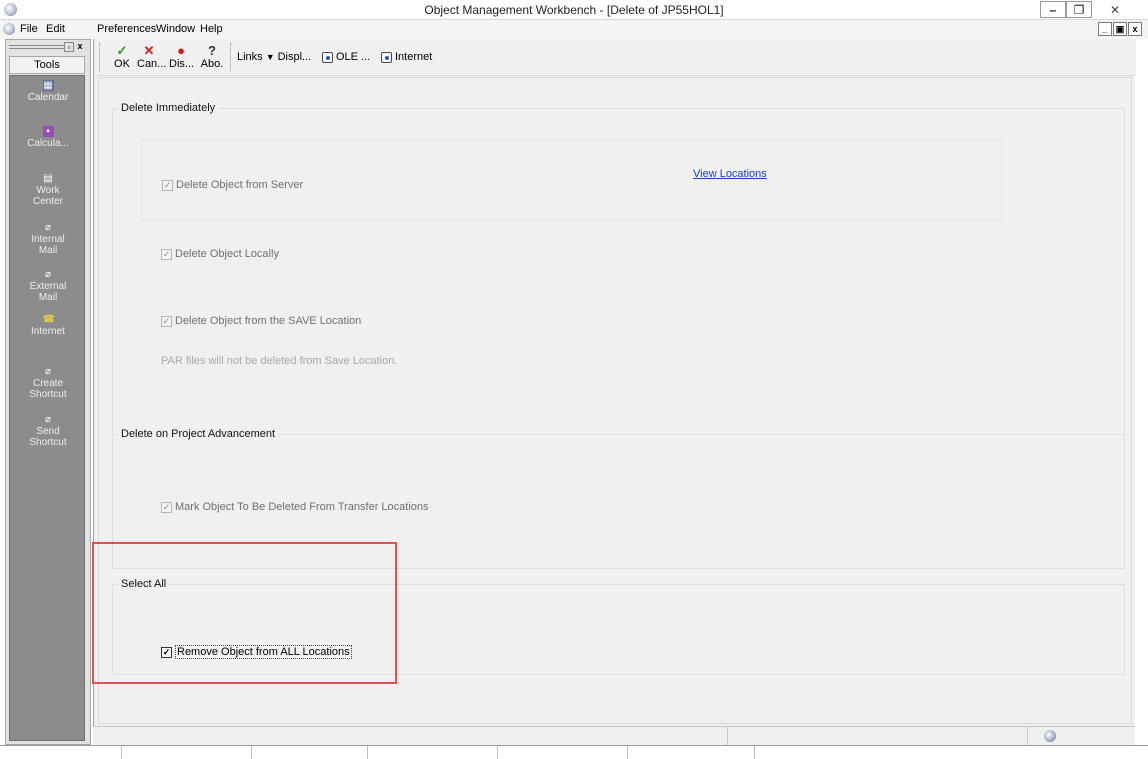 The image size is (1148, 759). Describe the element at coordinates (48, 131) in the screenshot. I see `calculator-icon: ▪` at that location.